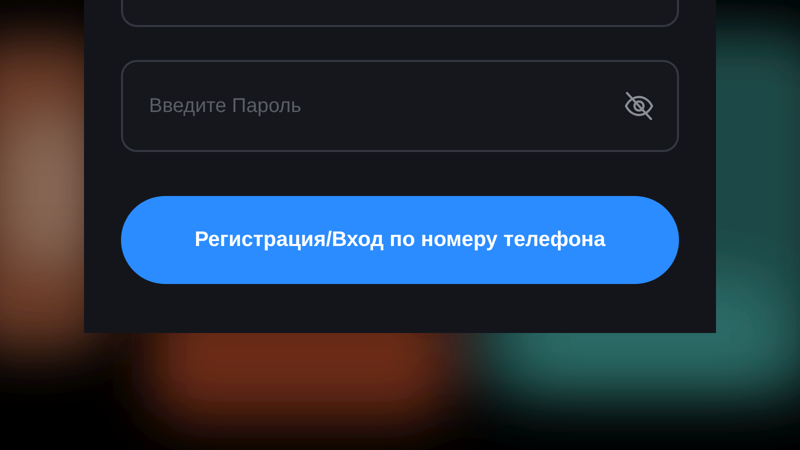 This screenshot has height=450, width=800. Describe the element at coordinates (400, 106) in the screenshot. I see `password-field: Введите Пароль` at that location.